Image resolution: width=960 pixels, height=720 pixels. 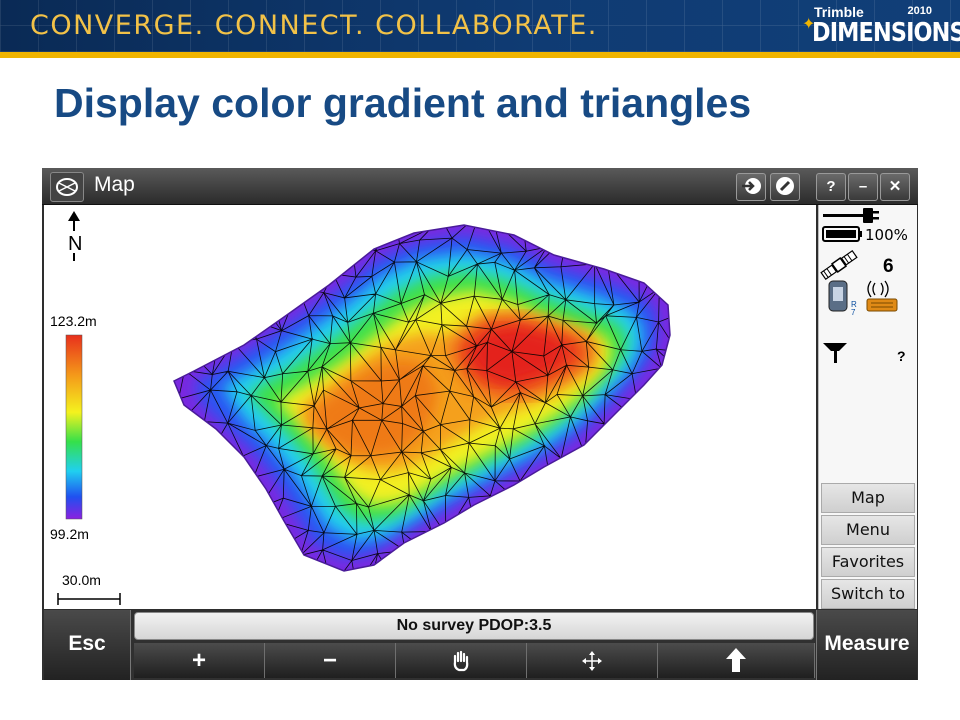 I want to click on softkey-switch-to: Switch to, so click(x=868, y=594).